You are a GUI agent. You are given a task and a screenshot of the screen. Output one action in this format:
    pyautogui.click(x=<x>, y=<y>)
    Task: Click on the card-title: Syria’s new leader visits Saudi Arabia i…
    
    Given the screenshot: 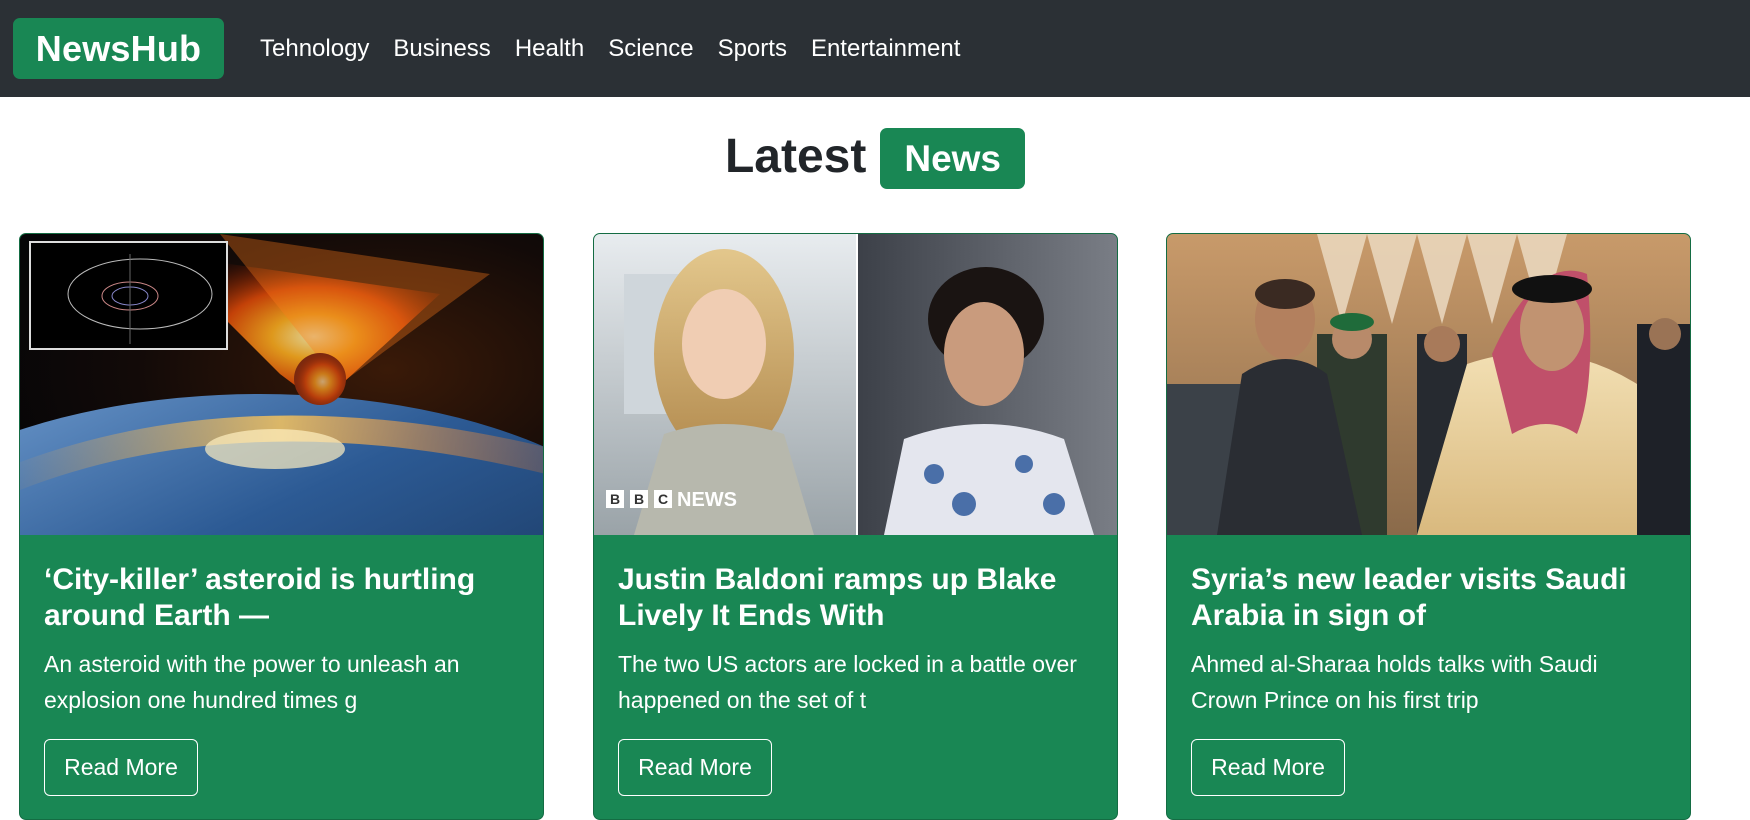 What is the action you would take?
    pyautogui.click(x=1430, y=598)
    